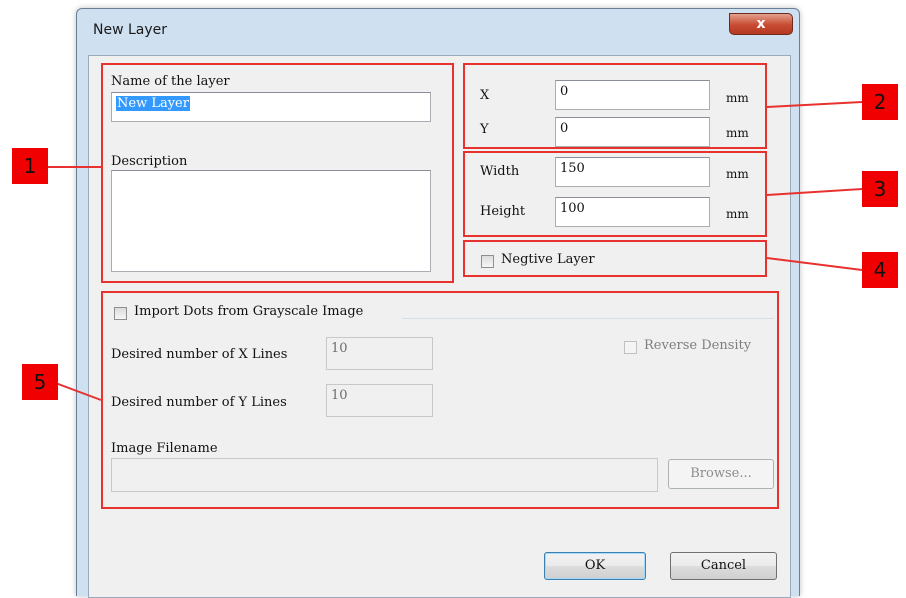 This screenshot has height=598, width=906. What do you see at coordinates (40, 382) in the screenshot?
I see `callout-5: 5` at bounding box center [40, 382].